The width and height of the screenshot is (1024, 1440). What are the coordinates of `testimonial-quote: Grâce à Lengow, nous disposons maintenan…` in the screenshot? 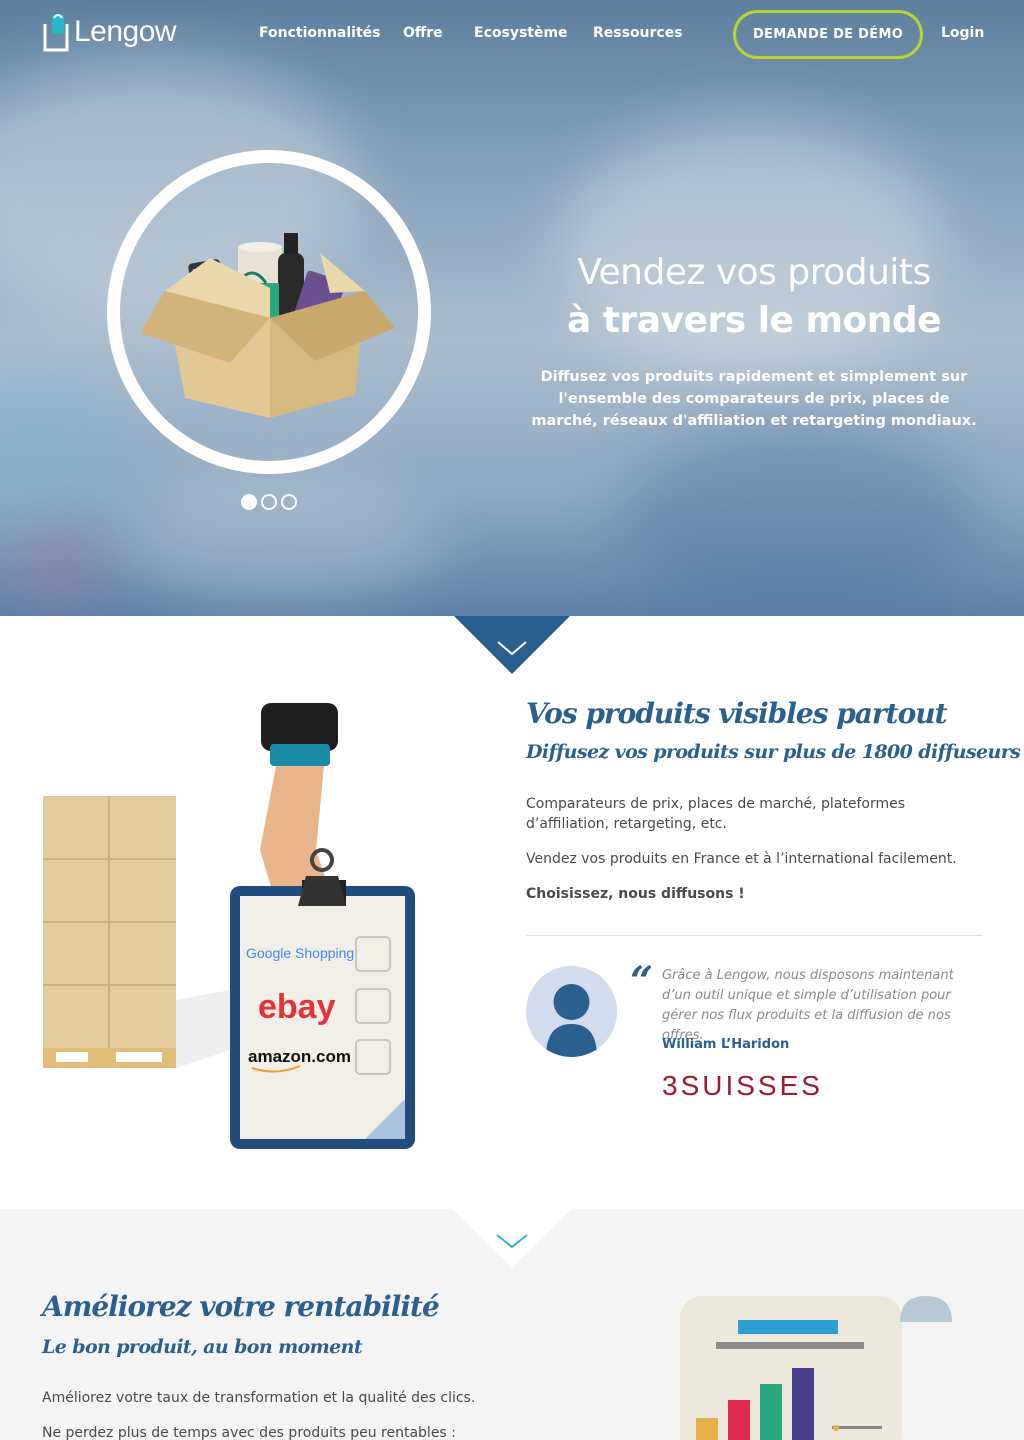 It's located at (808, 1005).